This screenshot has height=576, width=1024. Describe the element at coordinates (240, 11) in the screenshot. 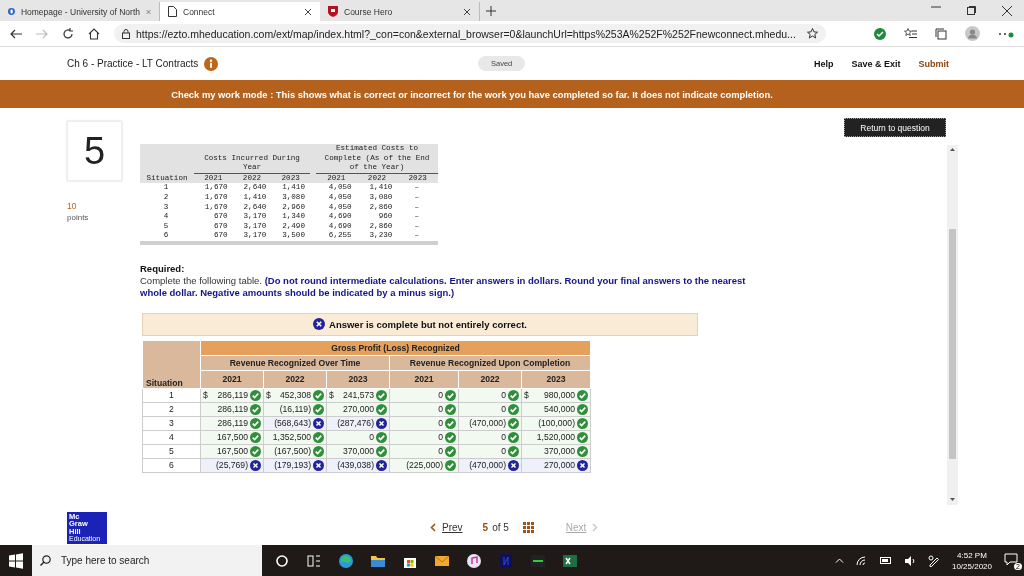

I see `browser-tab: Connect` at that location.